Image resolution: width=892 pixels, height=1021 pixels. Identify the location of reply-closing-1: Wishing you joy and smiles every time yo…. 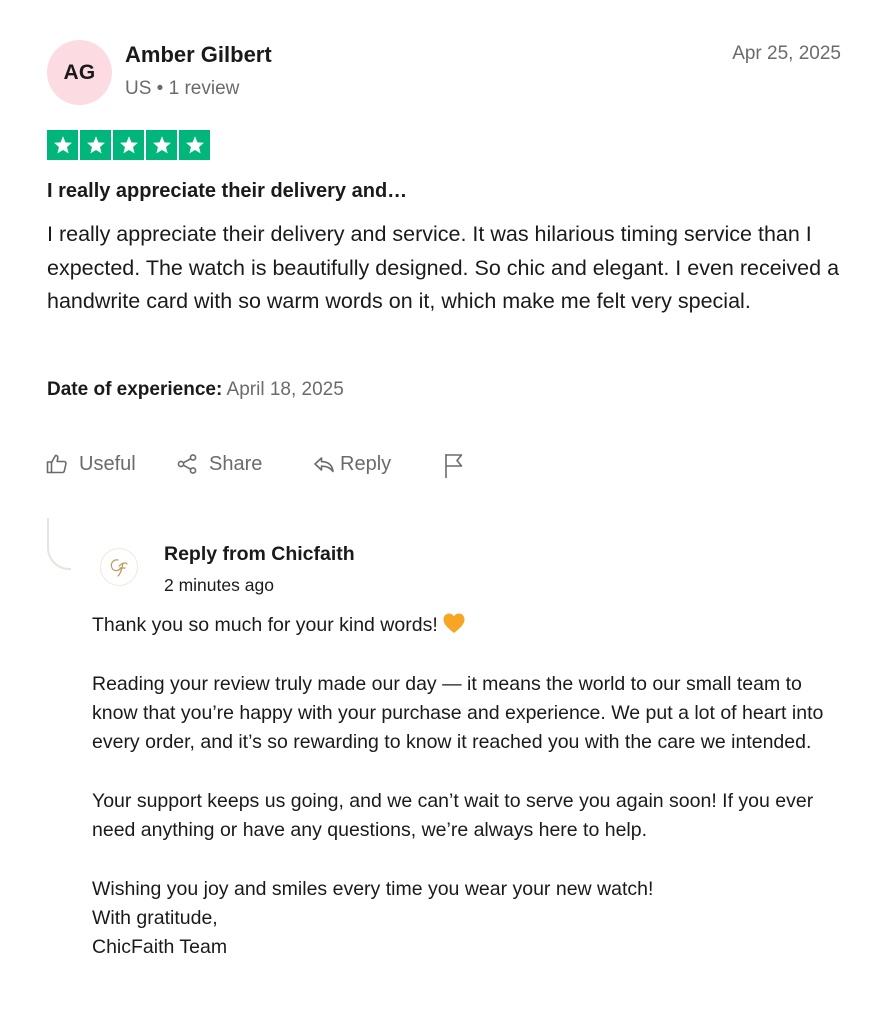
(373, 888).